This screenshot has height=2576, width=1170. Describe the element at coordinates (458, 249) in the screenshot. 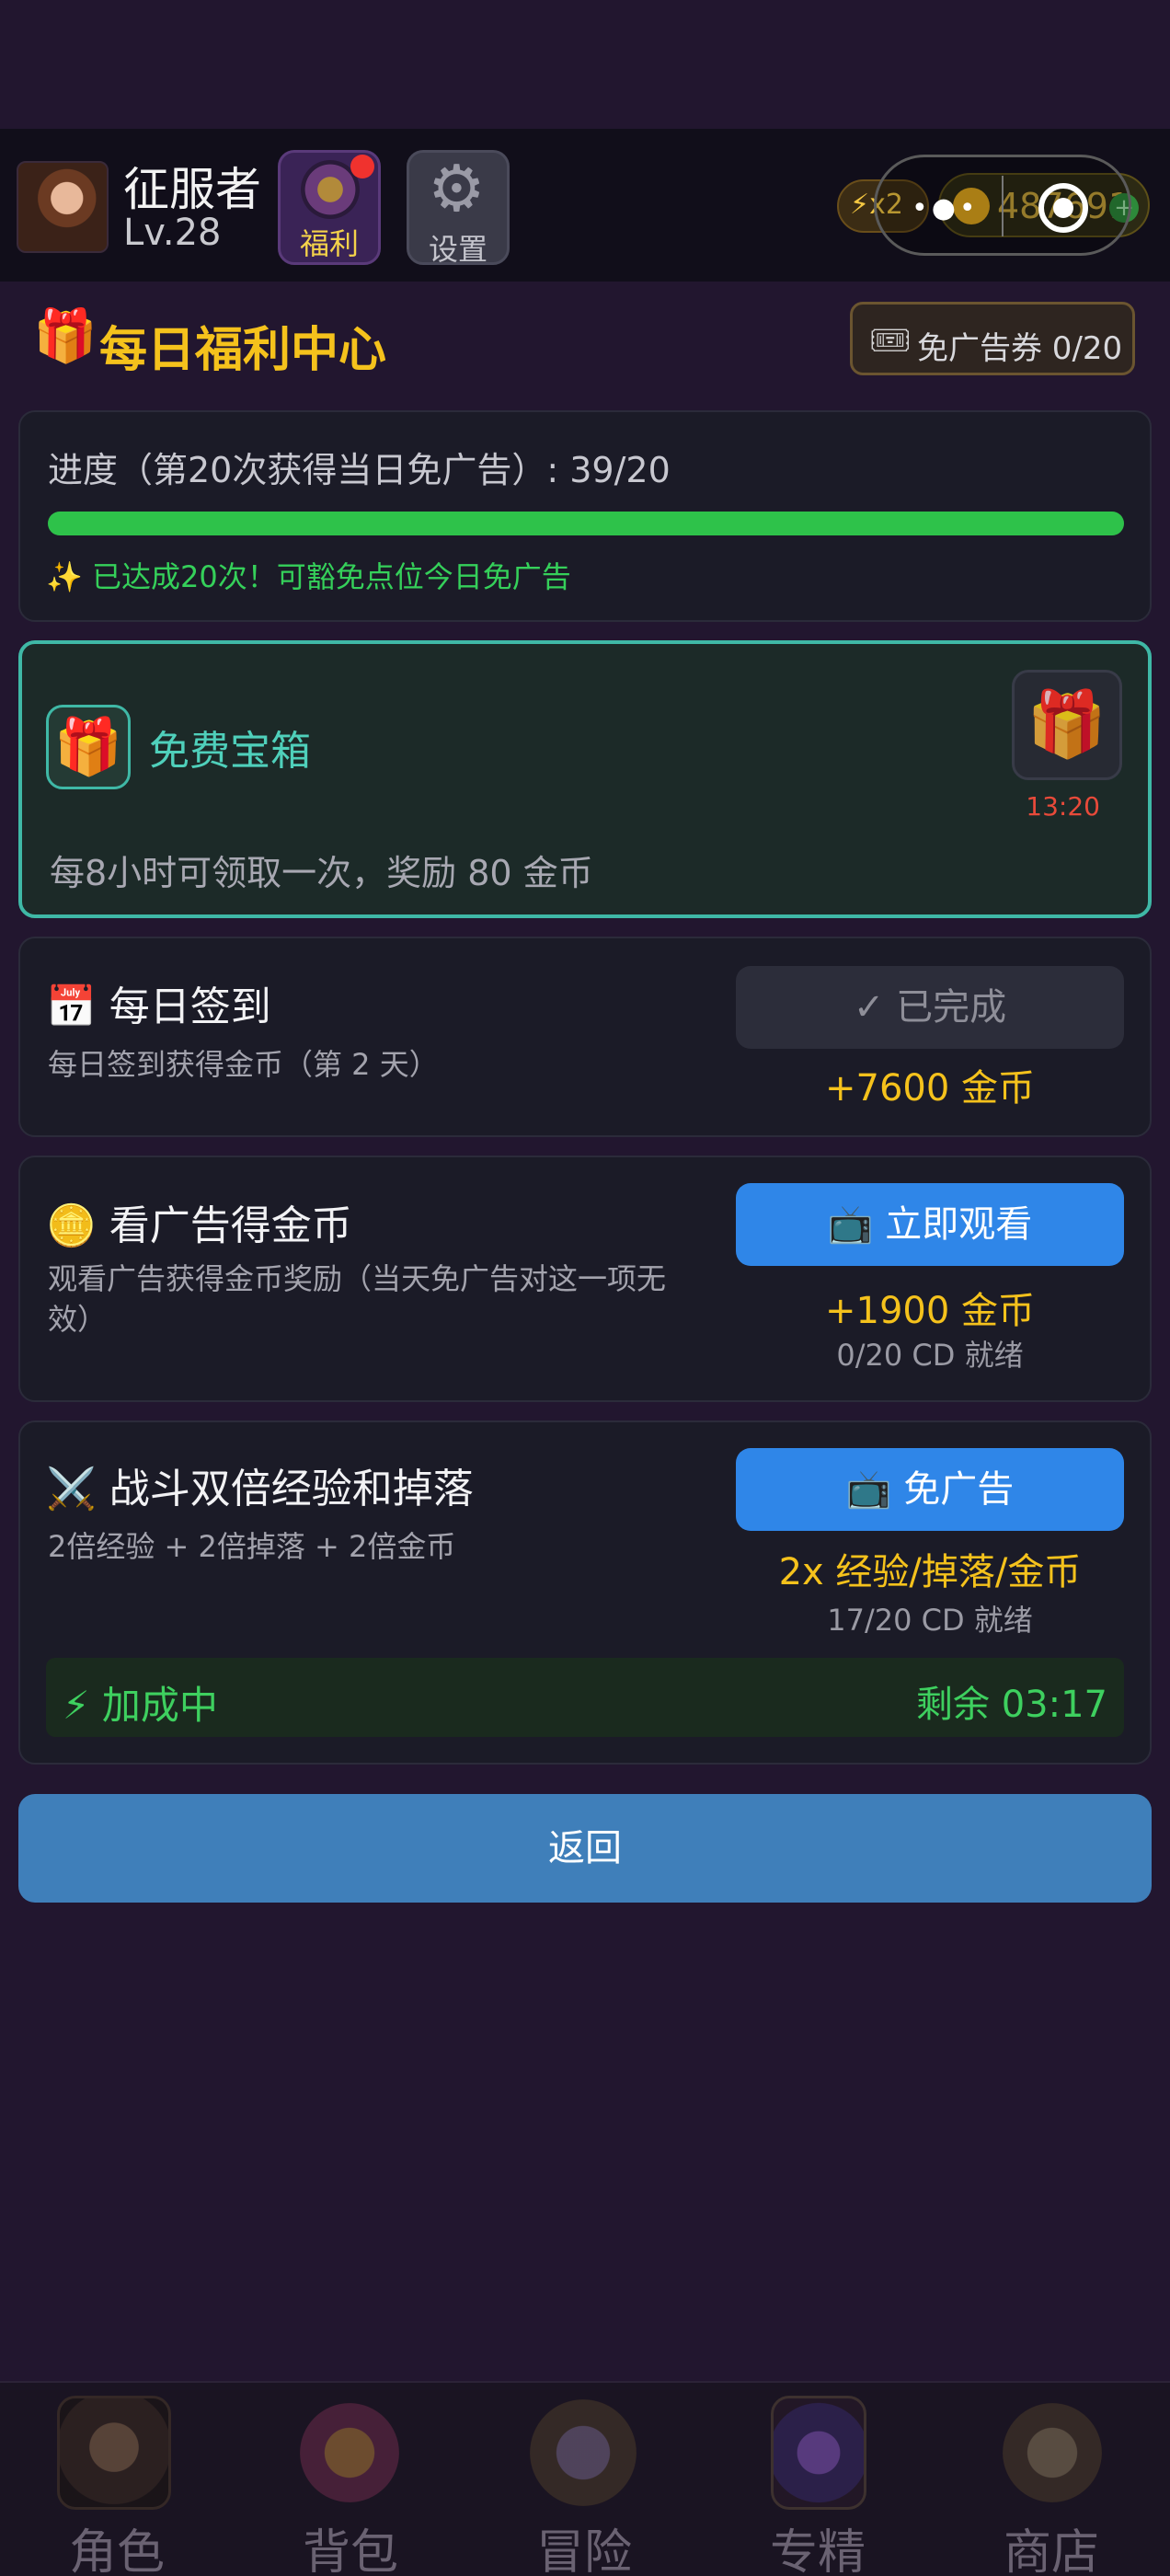

I see `settings-label: 设置` at that location.